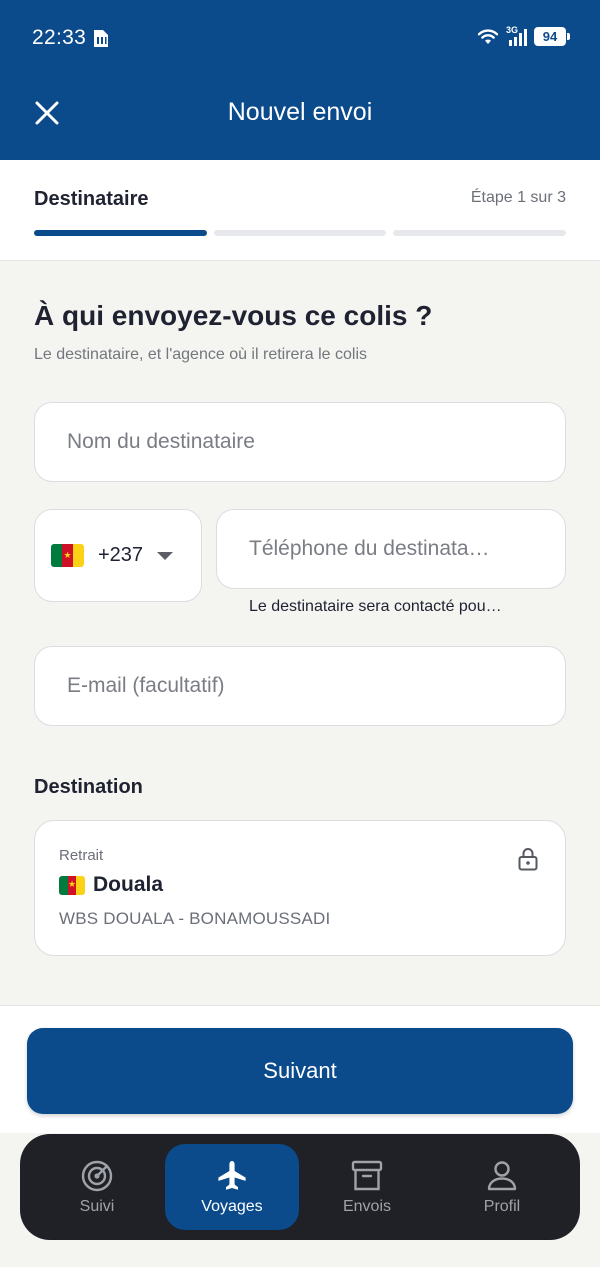 The width and height of the screenshot is (600, 1267). Describe the element at coordinates (165, 555) in the screenshot. I see `chevron-down-icon` at that location.